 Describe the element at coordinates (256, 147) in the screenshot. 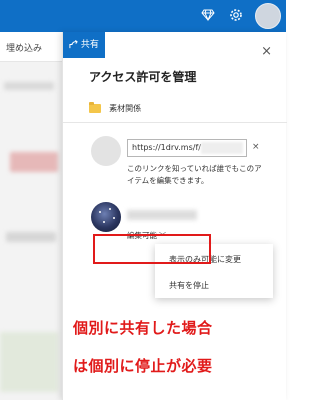

I see `remove-link-icon: ×` at that location.